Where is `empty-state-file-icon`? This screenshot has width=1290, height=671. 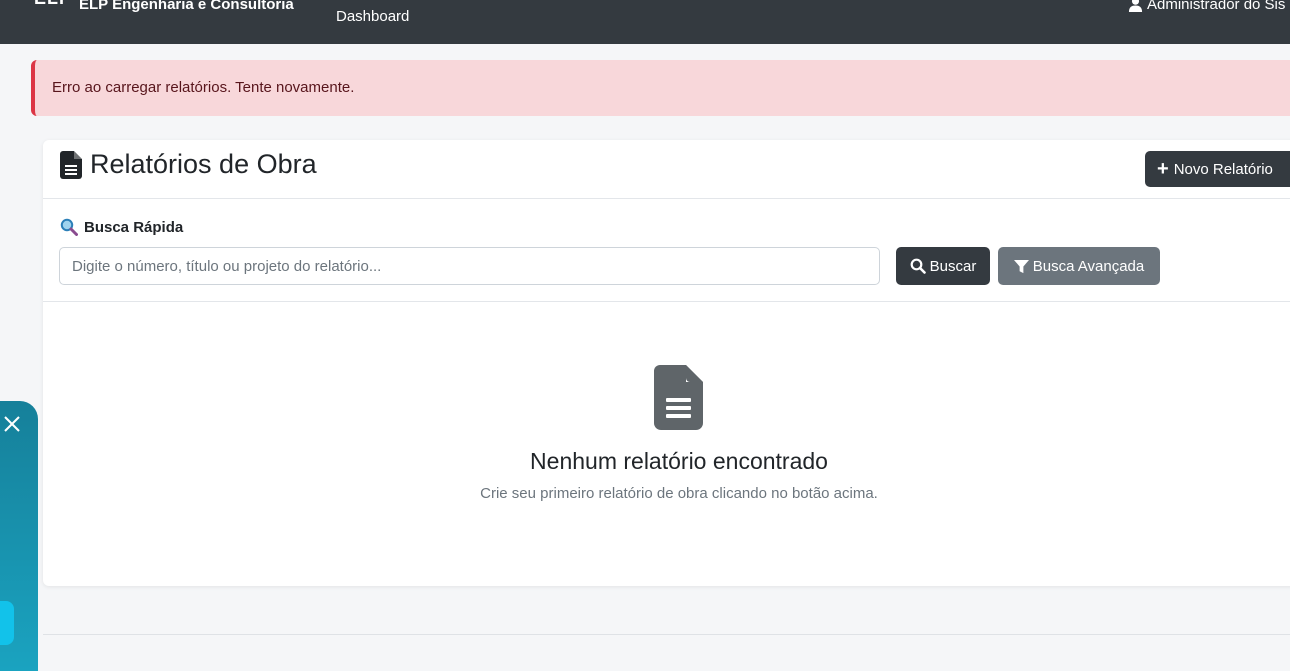
empty-state-file-icon is located at coordinates (678, 399).